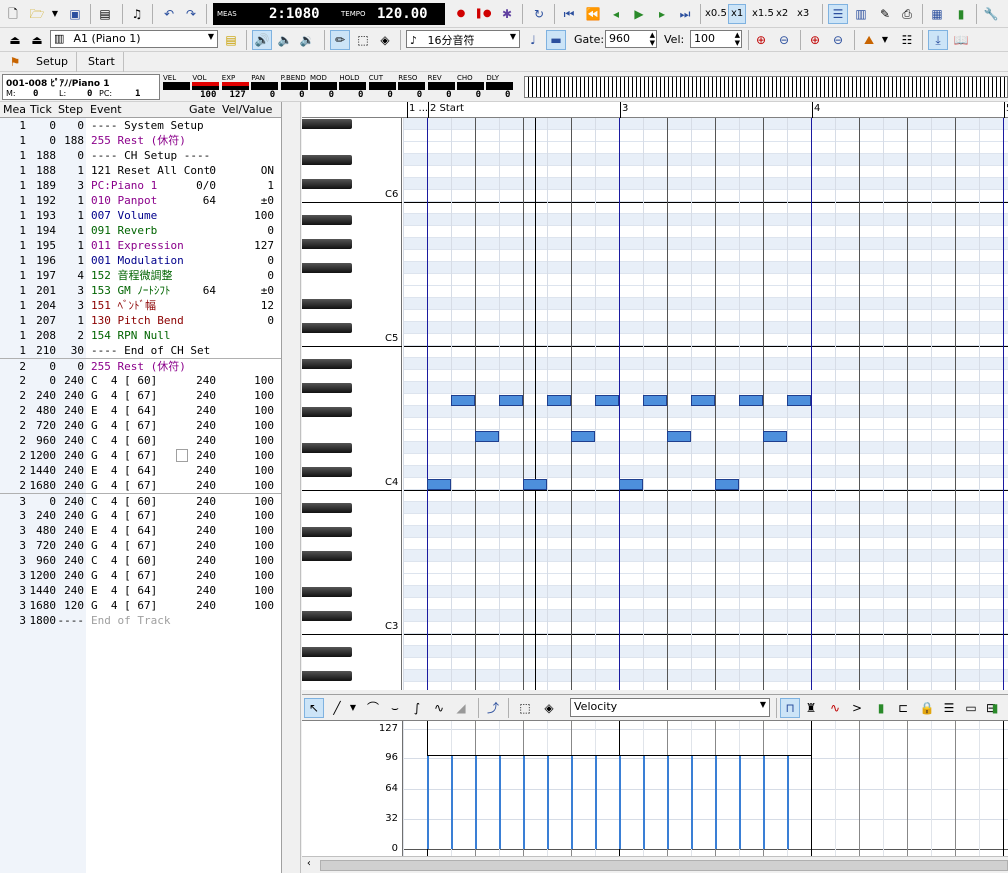 This screenshot has height=873, width=1008. I want to click on col-step: Step, so click(70, 109).